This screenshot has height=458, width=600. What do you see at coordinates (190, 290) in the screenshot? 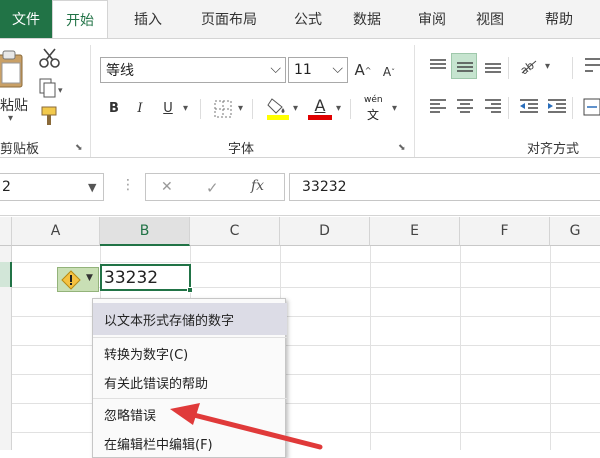
I see `fill-handle` at bounding box center [190, 290].